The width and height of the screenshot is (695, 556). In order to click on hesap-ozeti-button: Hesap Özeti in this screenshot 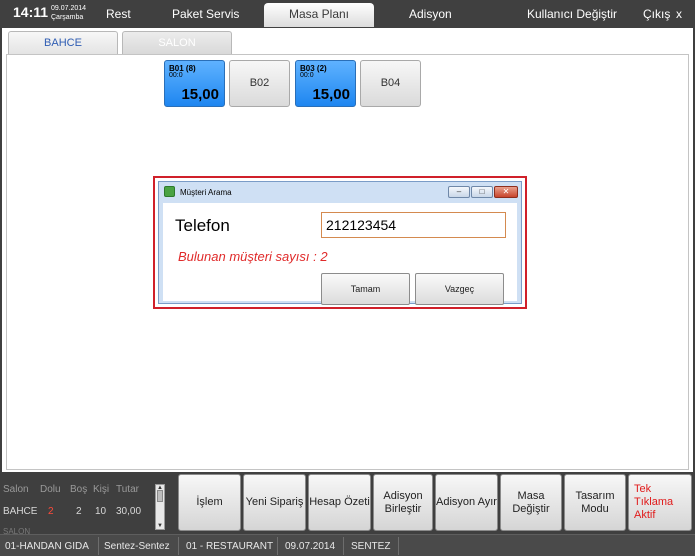, I will do `click(339, 502)`.